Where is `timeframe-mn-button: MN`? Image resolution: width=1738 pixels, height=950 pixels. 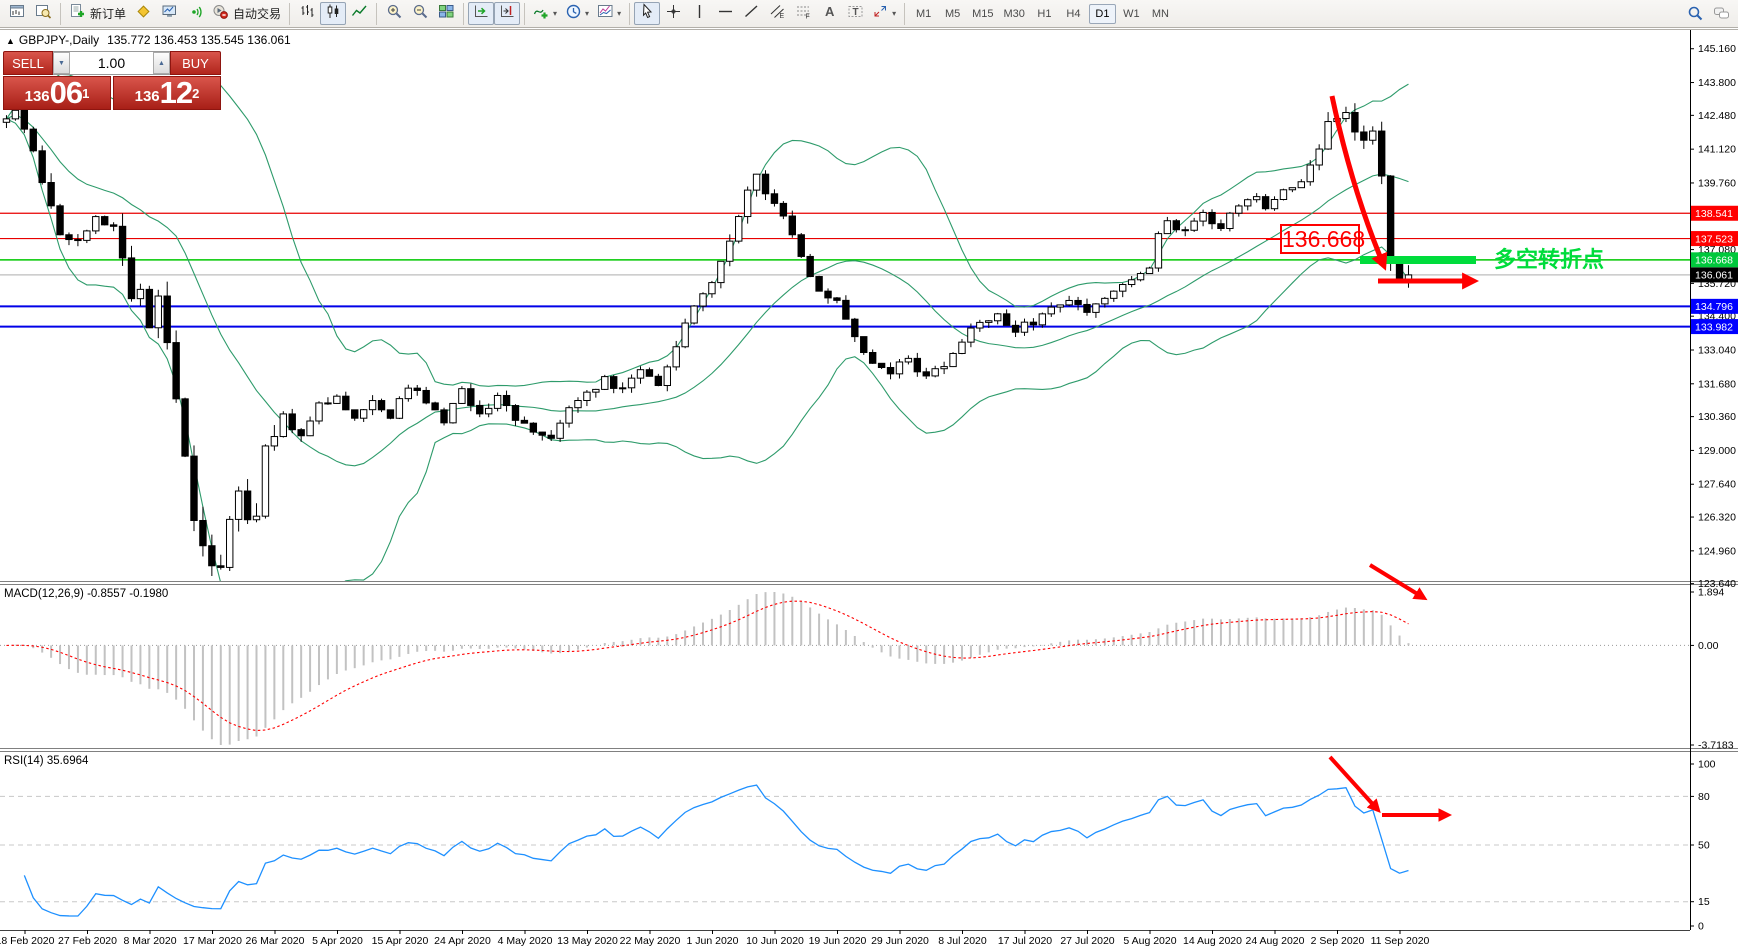
timeframe-mn-button: MN is located at coordinates (1160, 14).